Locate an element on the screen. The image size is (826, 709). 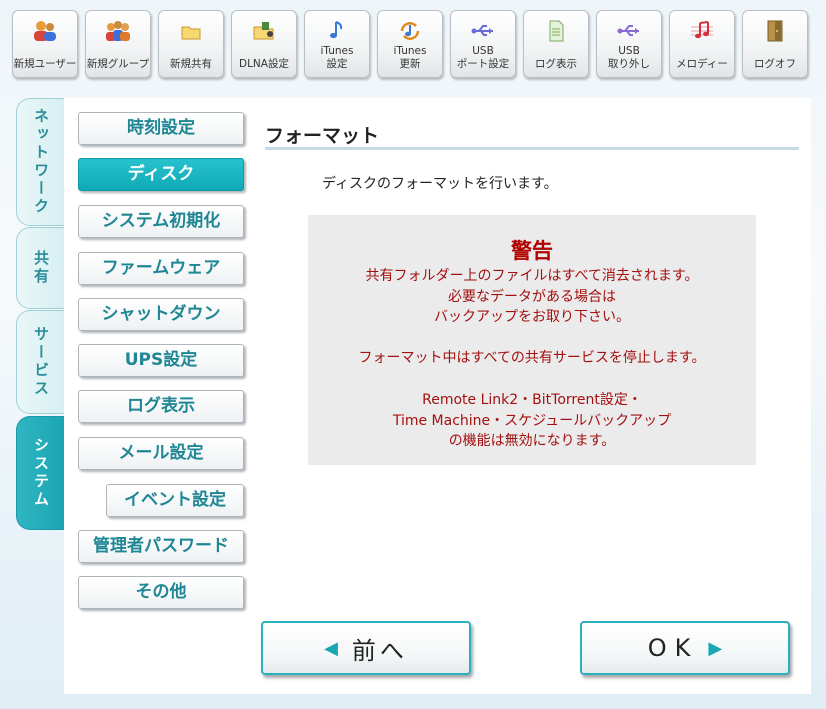
menu-system-init: システム初期化 is located at coordinates (161, 221).